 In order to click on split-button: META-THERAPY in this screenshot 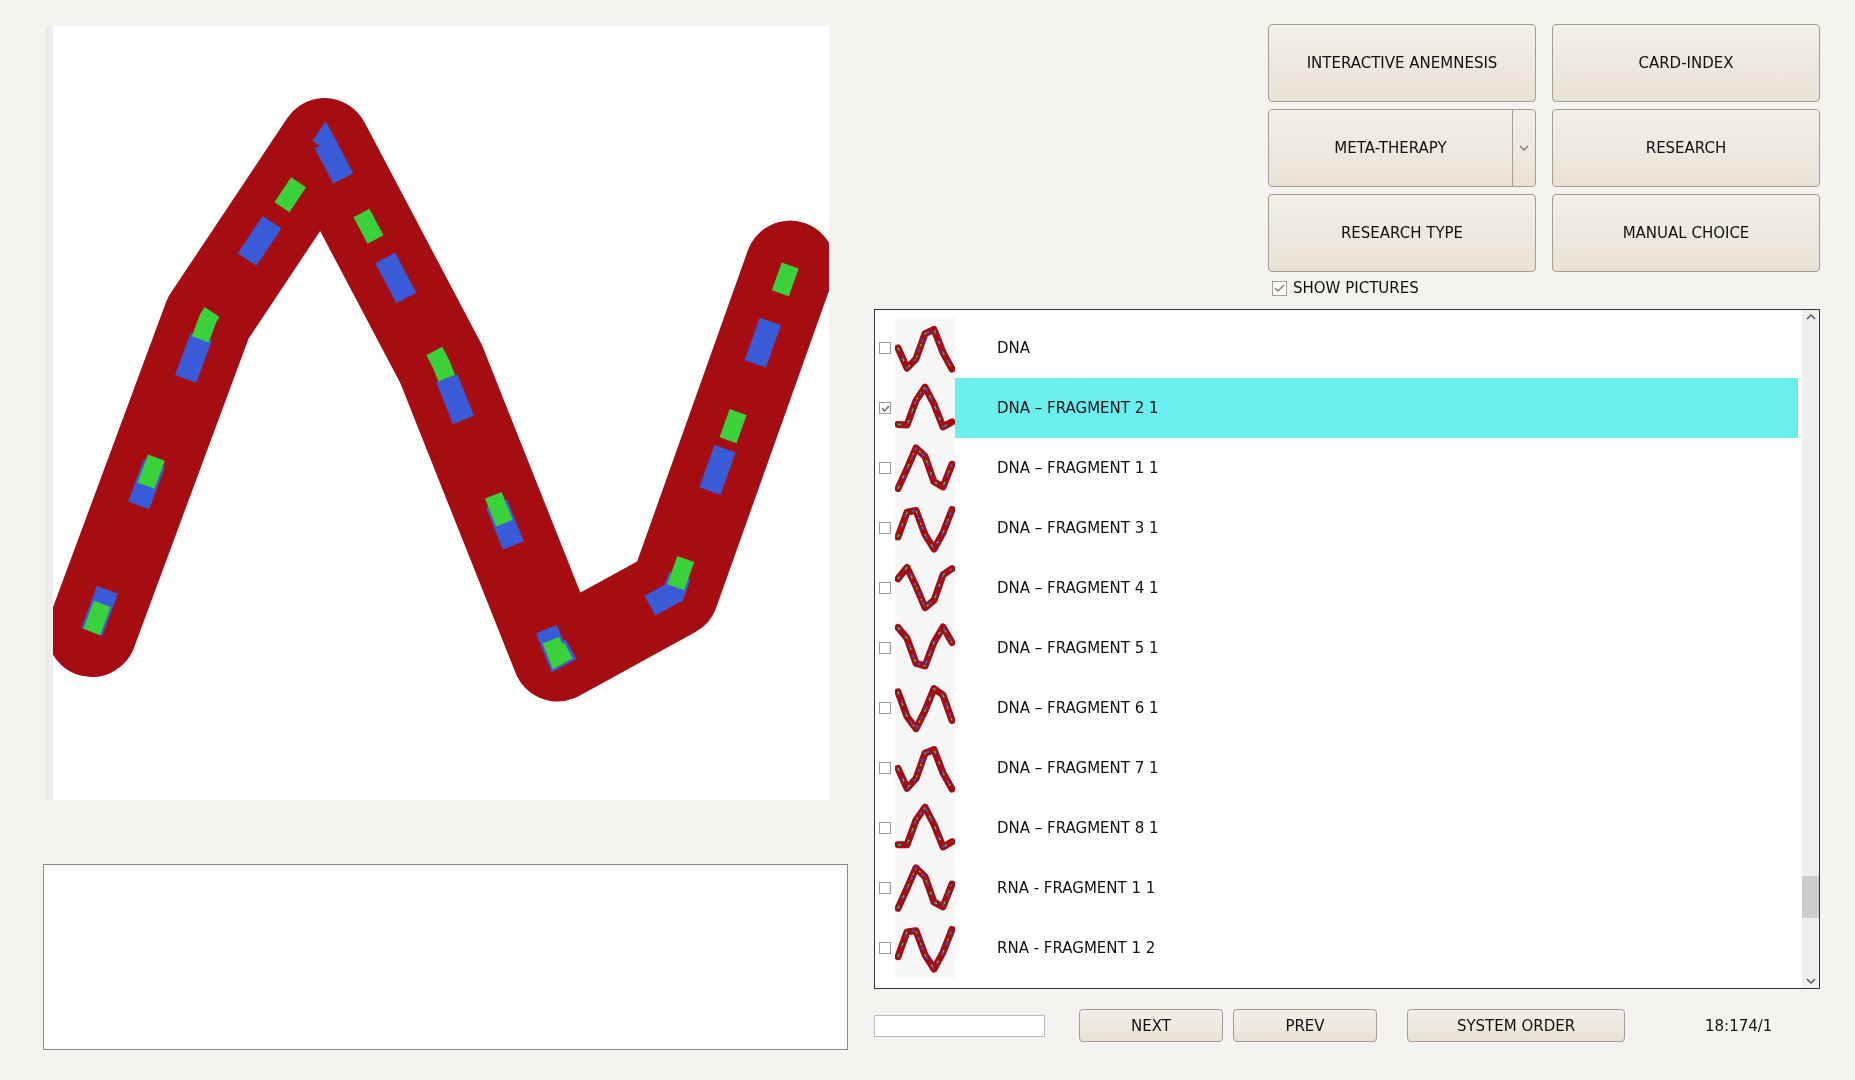, I will do `click(1402, 148)`.